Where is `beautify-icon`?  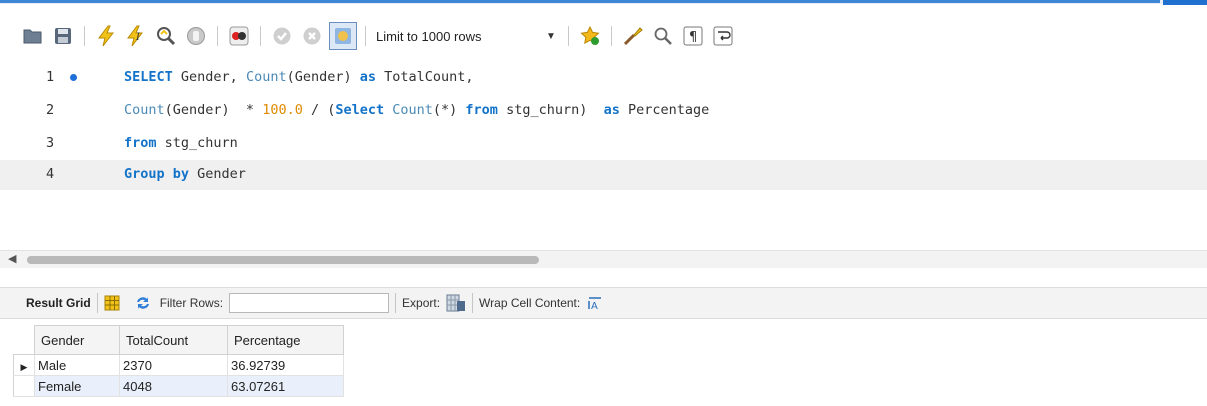 beautify-icon is located at coordinates (633, 36).